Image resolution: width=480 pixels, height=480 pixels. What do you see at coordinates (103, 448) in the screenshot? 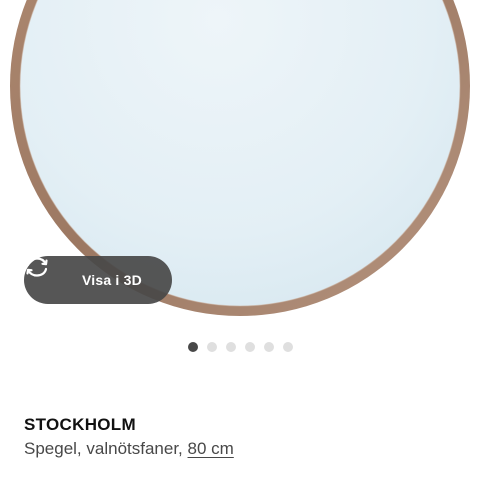
I see `product-description-text: Spegel, valnötsfaner,` at bounding box center [103, 448].